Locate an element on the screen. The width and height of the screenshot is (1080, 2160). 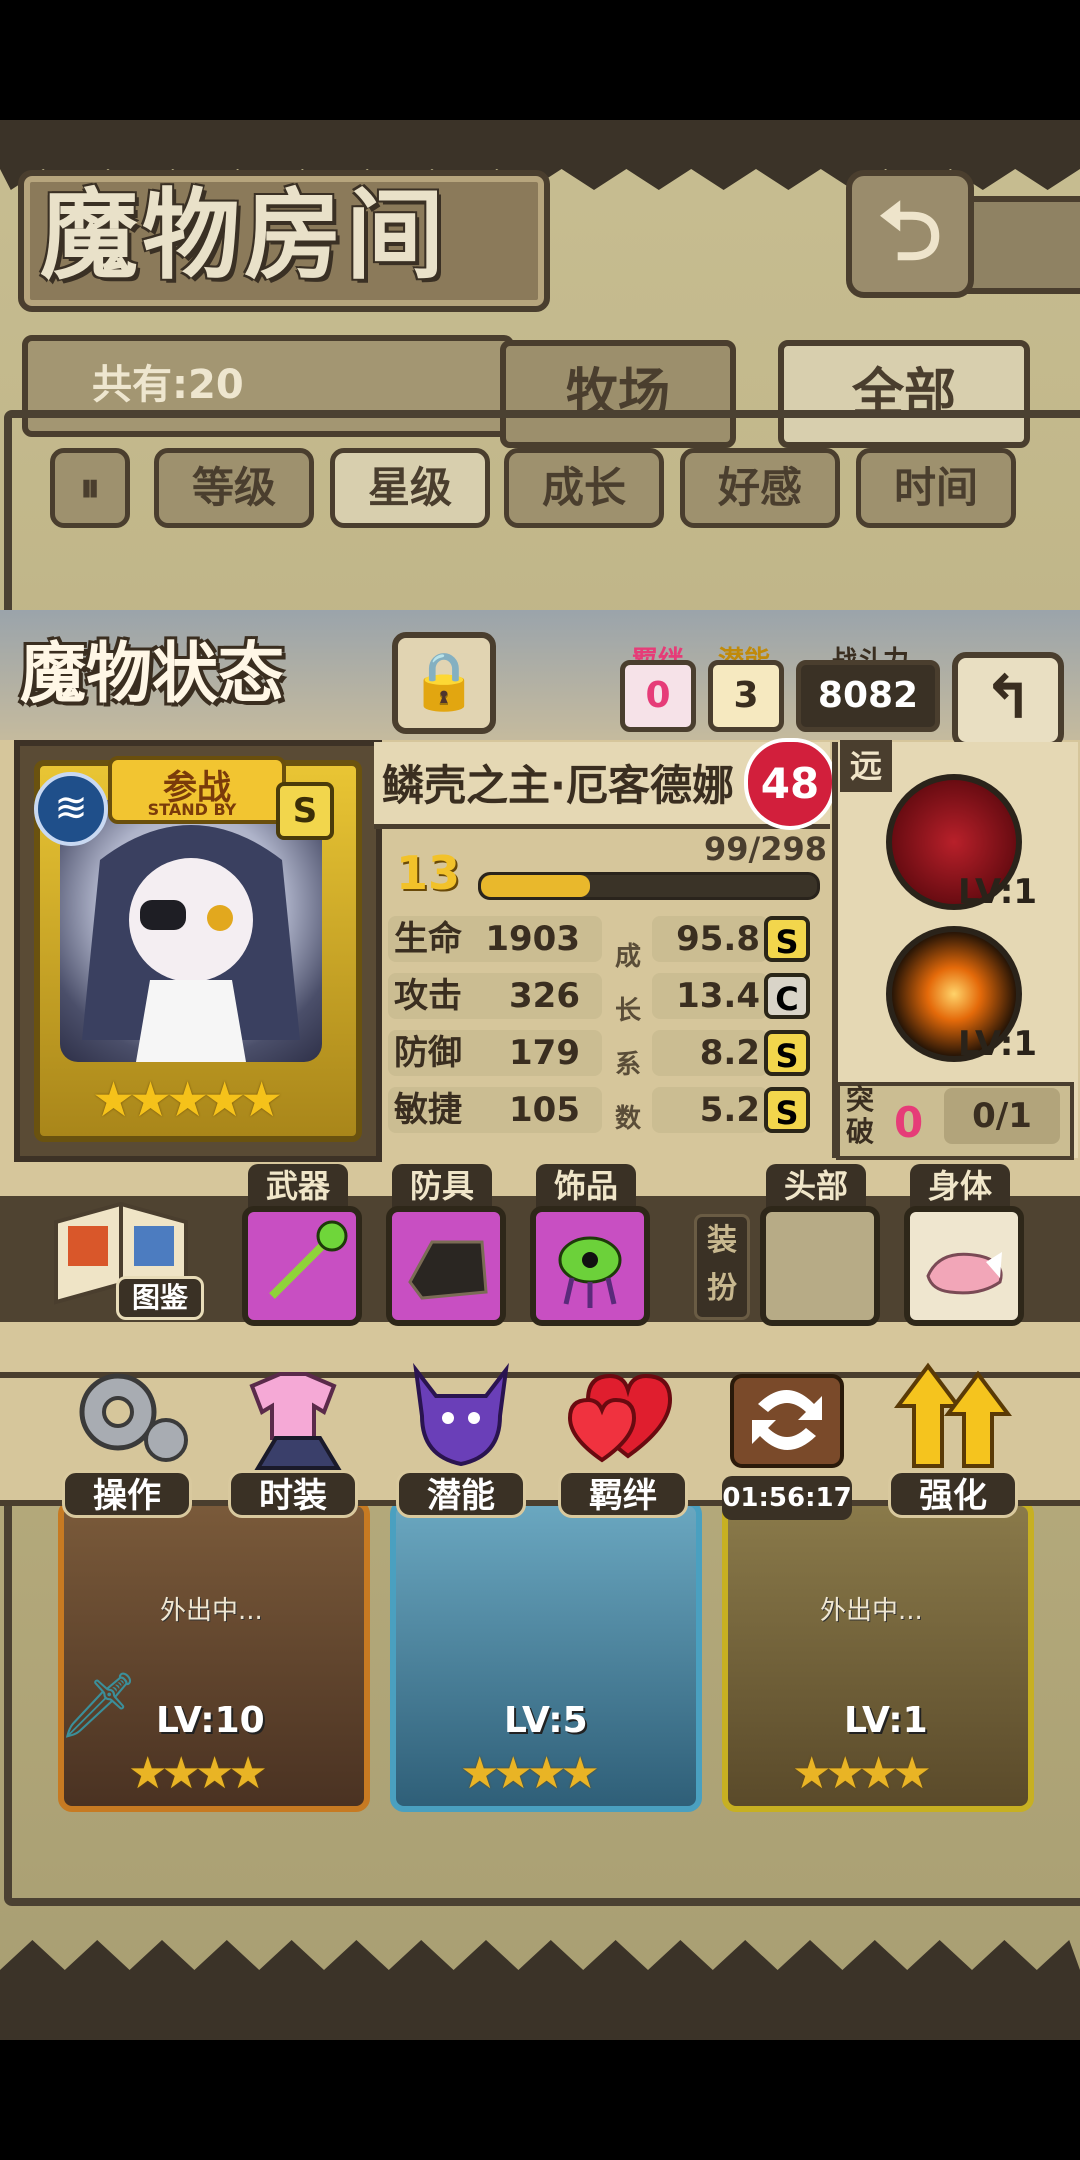
sort-growth: 成长 is located at coordinates (584, 488).